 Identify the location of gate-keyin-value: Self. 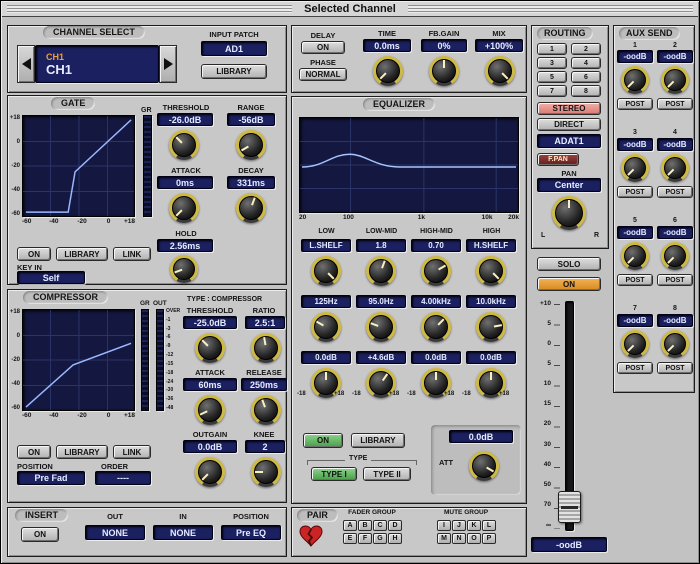
(51, 277).